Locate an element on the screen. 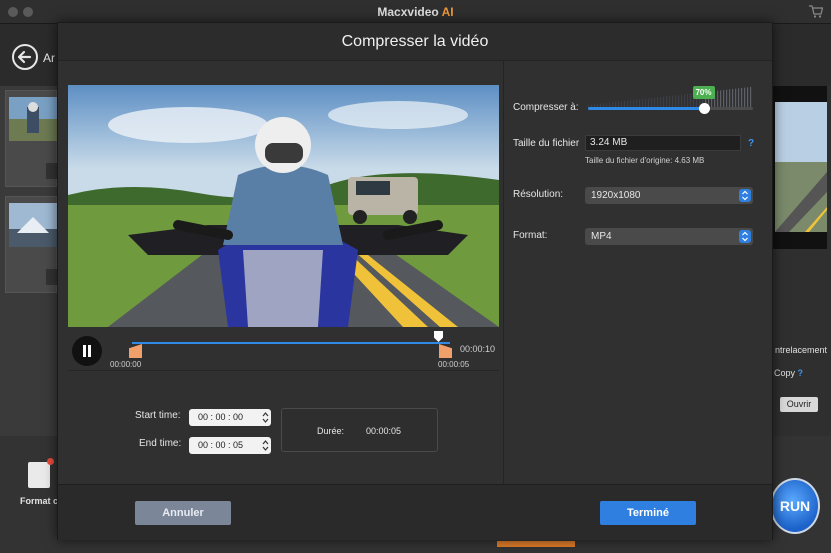 Image resolution: width=831 pixels, height=553 pixels. duration-label: Durée: is located at coordinates (331, 431).